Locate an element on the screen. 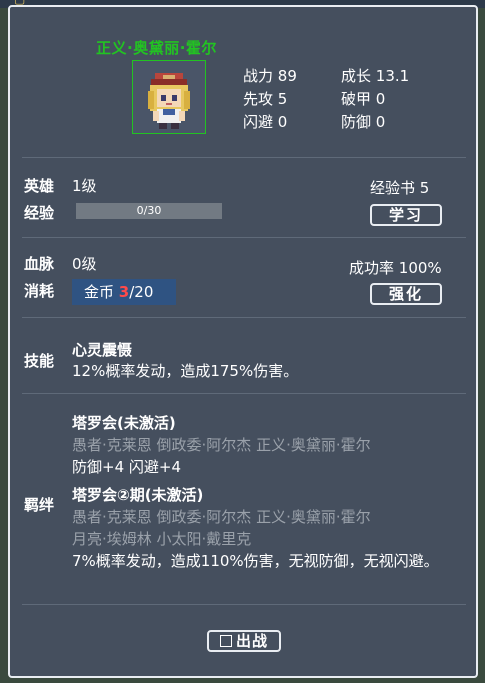 The height and width of the screenshot is (683, 485). deploy-button: 出战 is located at coordinates (244, 641).